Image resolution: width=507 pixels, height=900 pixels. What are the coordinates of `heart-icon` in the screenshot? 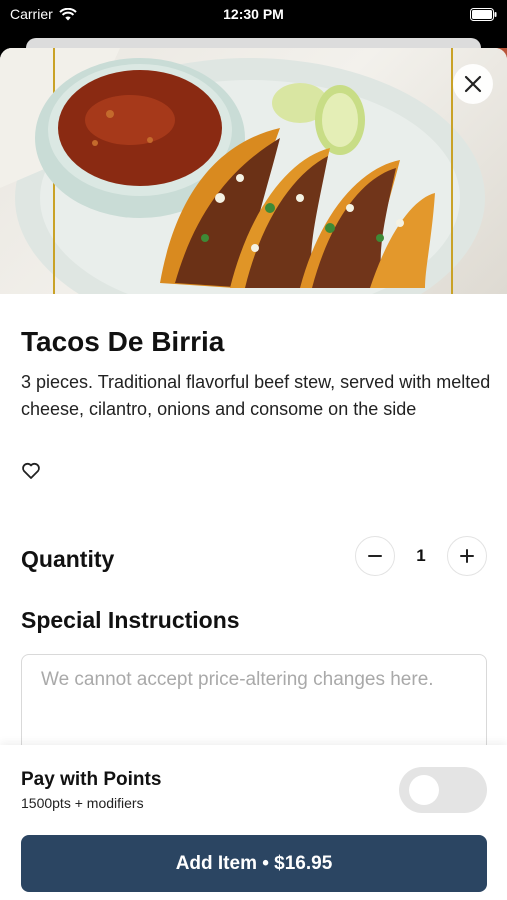 It's located at (31, 470).